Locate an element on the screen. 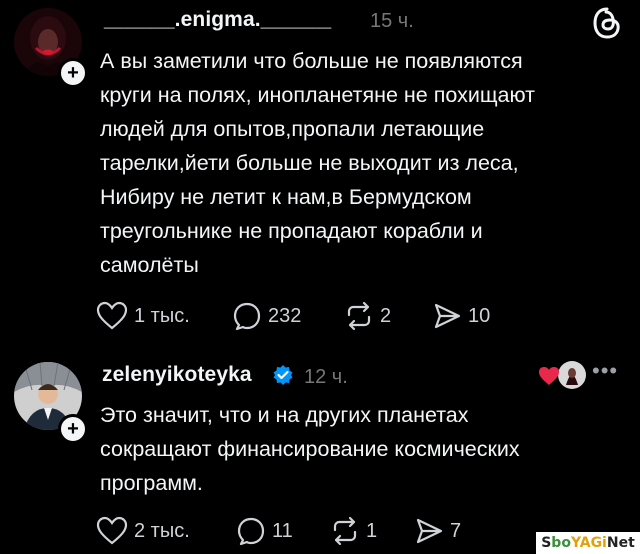 This screenshot has width=640, height=554. share-button: 7 is located at coordinates (437, 531).